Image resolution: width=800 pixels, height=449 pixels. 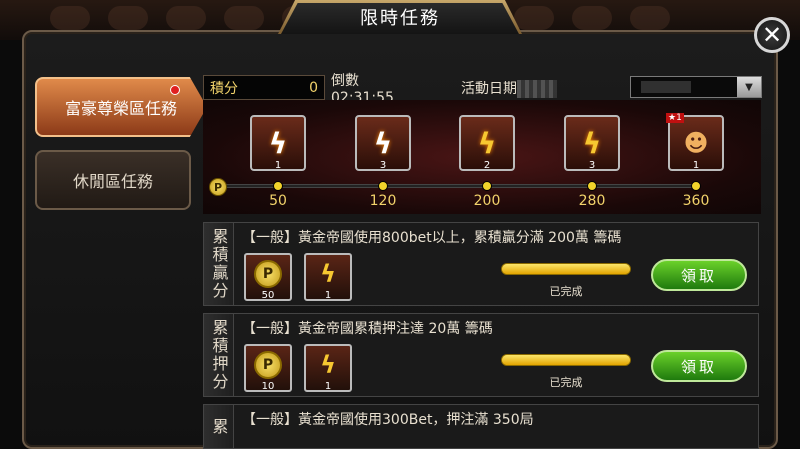 I want to click on event-date-value-blurred, so click(x=537, y=89).